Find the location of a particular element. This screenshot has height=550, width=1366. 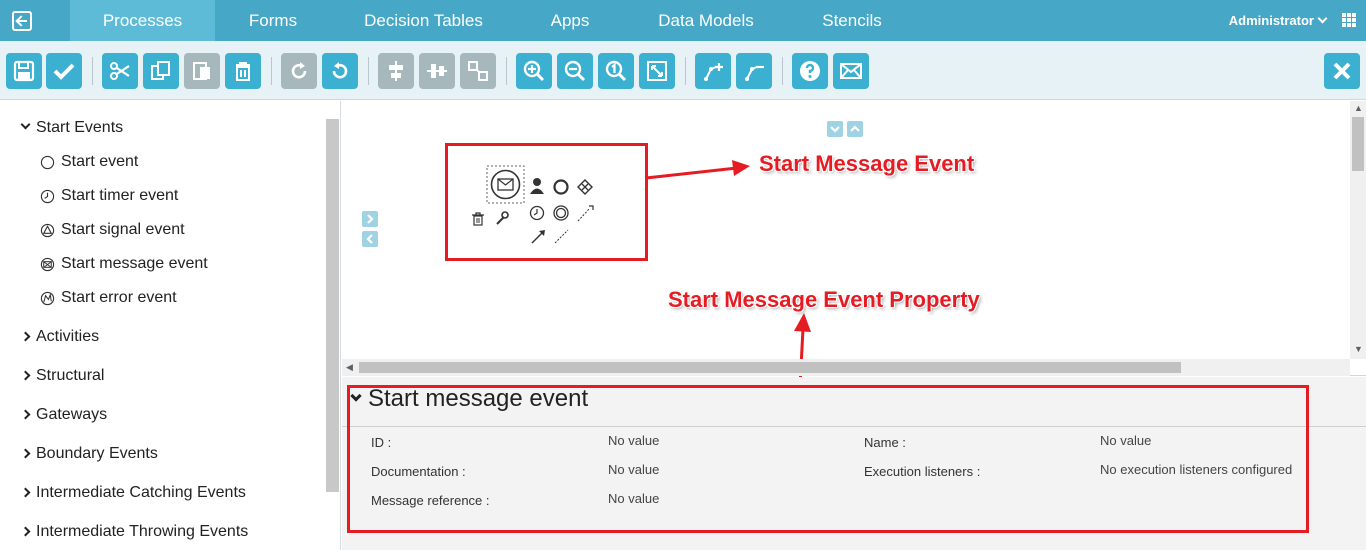

palette-group-boundary-events: Boundary Events is located at coordinates (89, 454).